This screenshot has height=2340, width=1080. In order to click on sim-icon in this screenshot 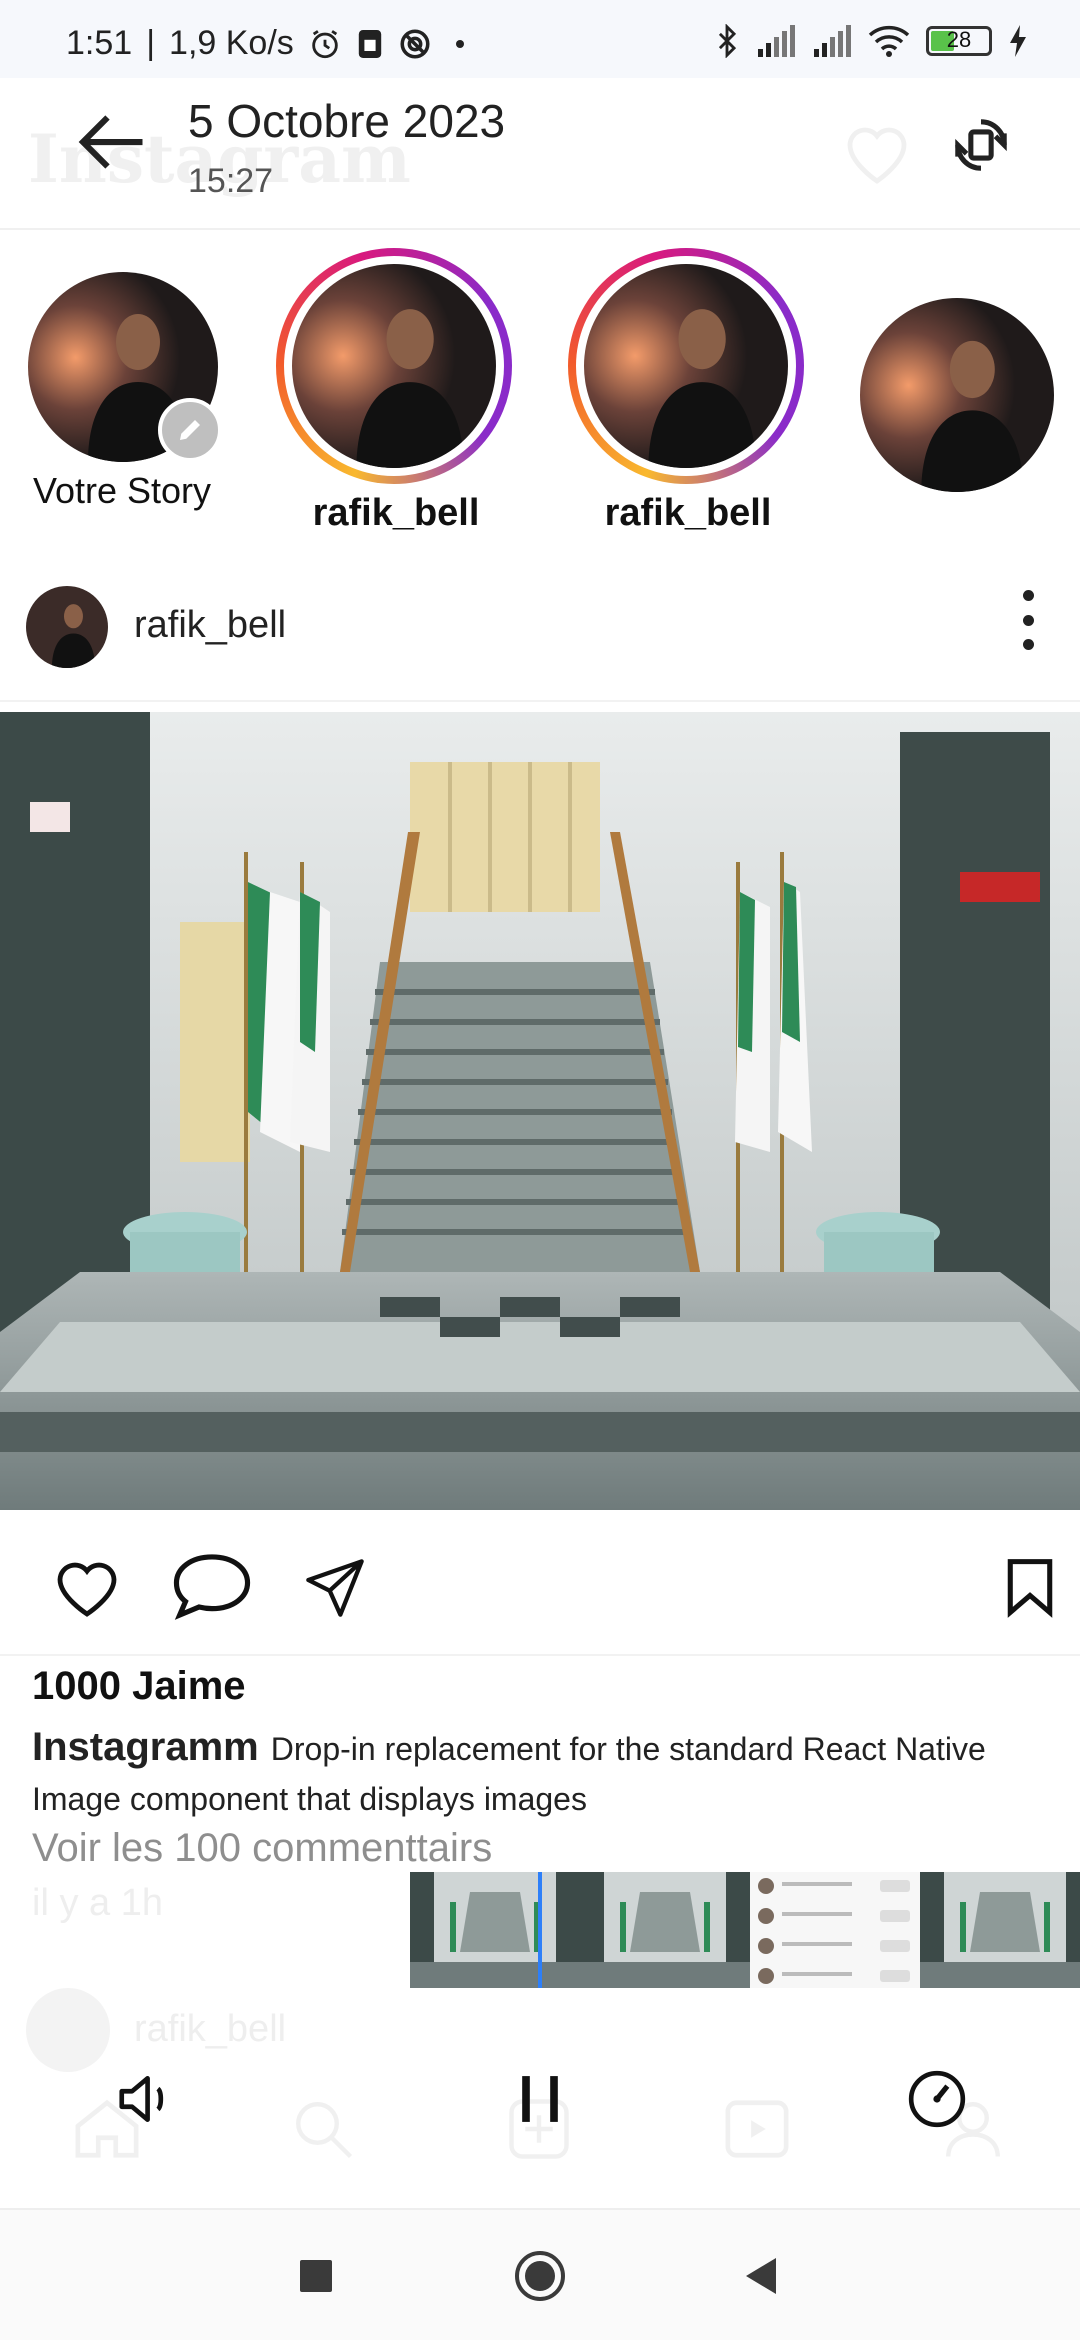, I will do `click(369, 43)`.